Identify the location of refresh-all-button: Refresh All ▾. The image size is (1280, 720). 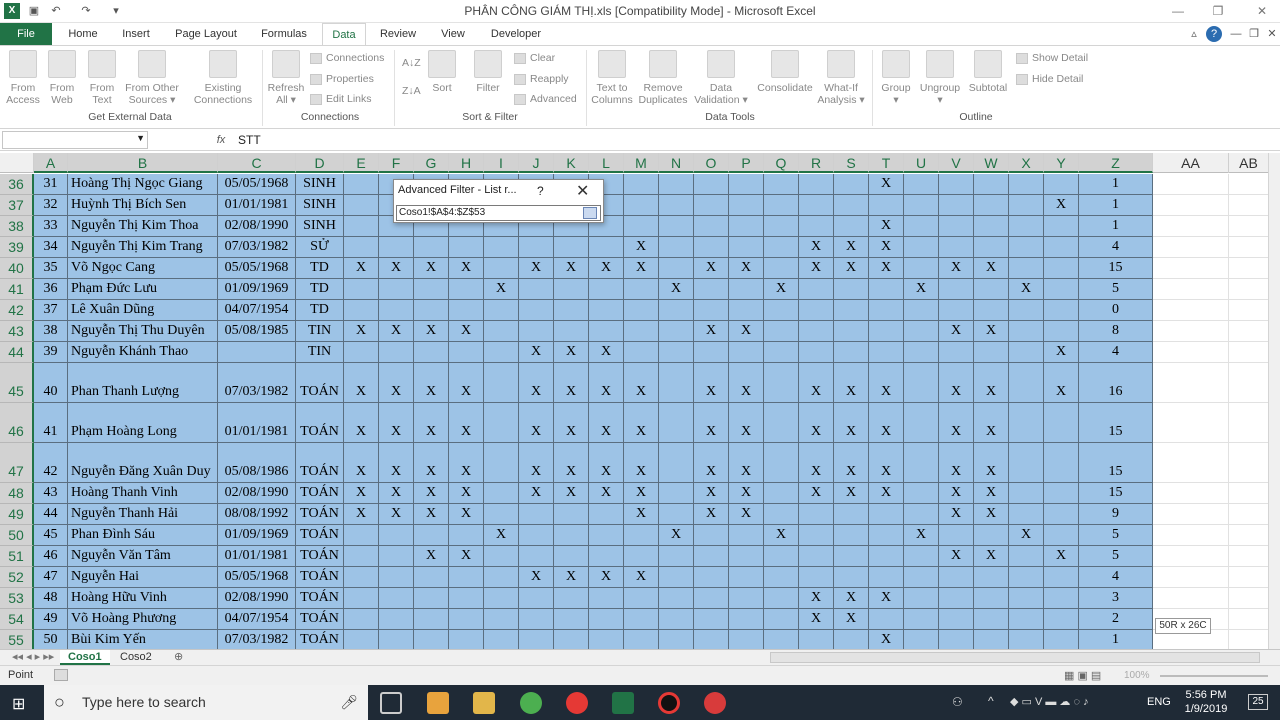
(286, 78).